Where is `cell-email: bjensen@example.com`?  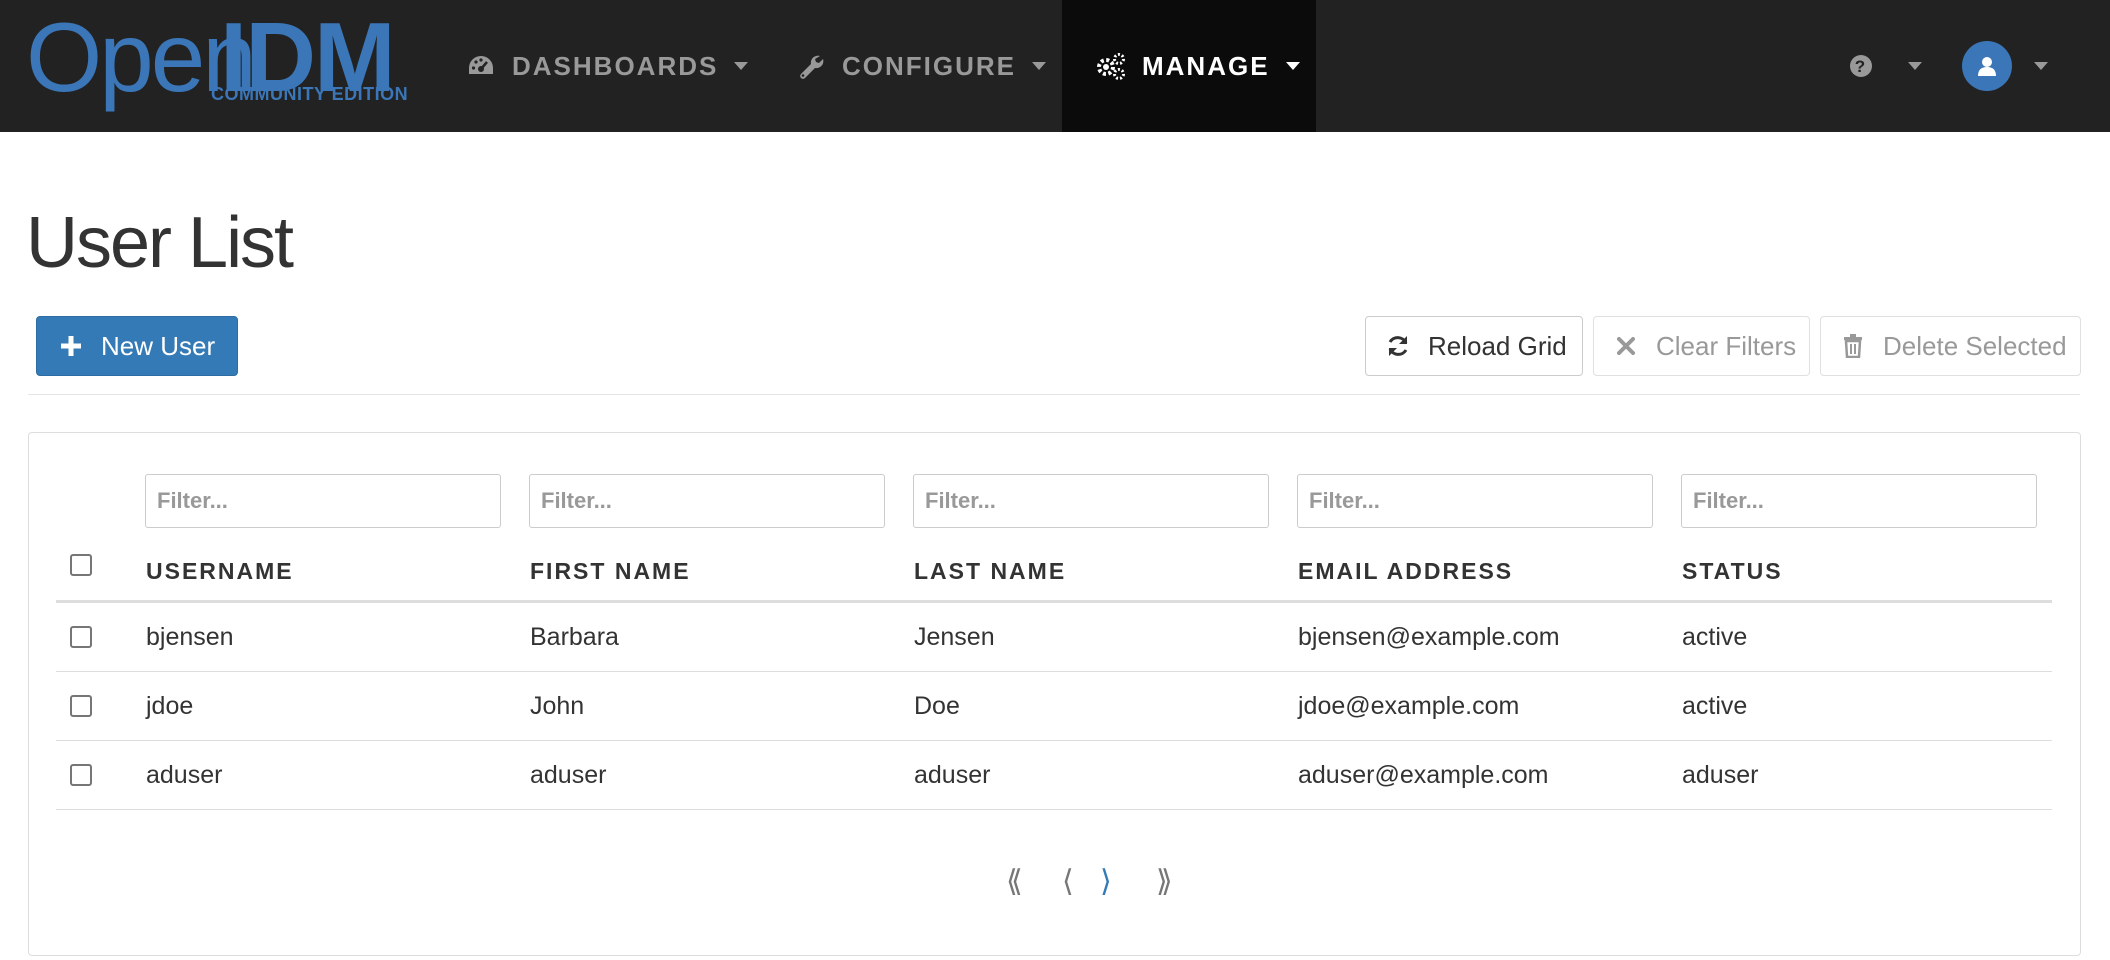 cell-email: bjensen@example.com is located at coordinates (1429, 636).